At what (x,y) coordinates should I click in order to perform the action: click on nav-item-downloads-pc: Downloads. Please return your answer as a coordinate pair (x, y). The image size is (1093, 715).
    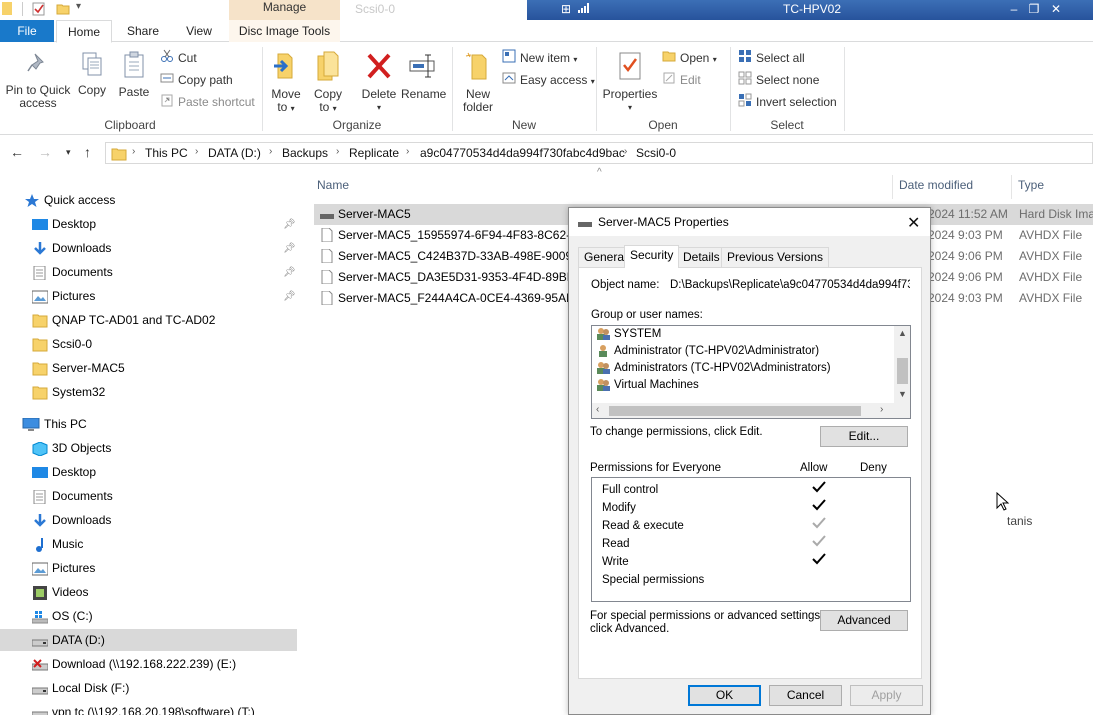
    Looking at the image, I should click on (148, 520).